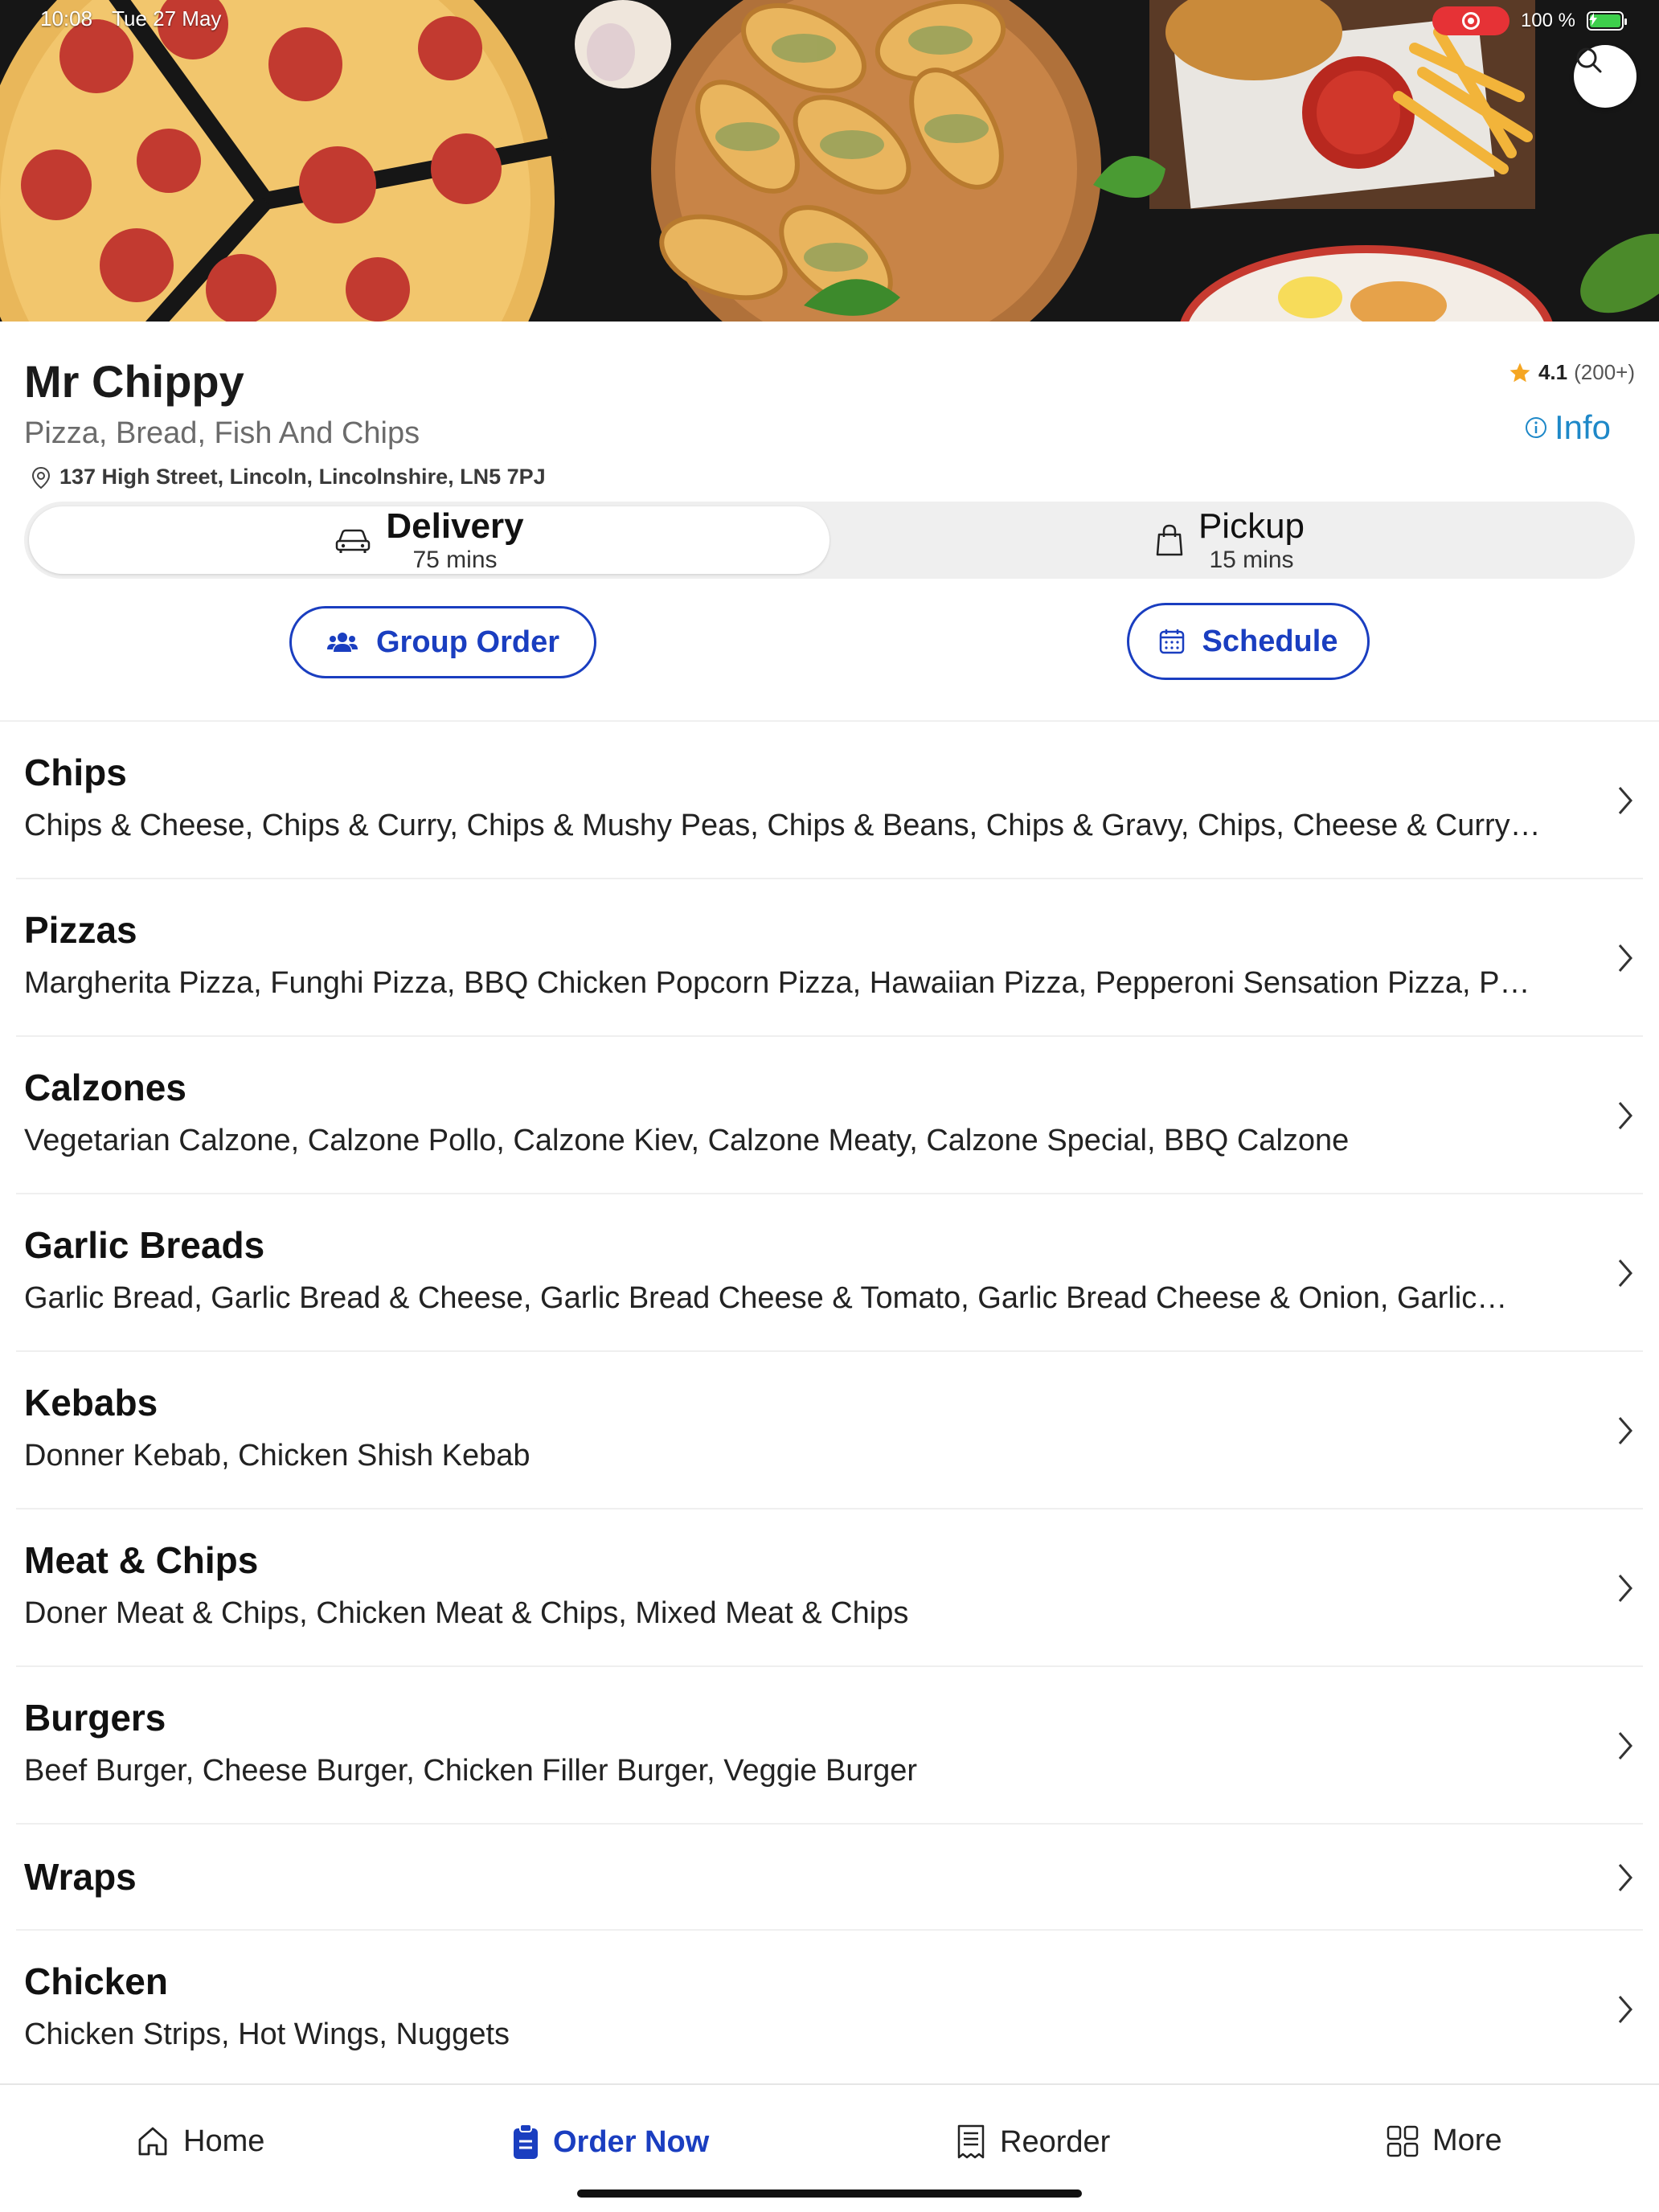 The image size is (1659, 2212). I want to click on nav-more: More, so click(1444, 2141).